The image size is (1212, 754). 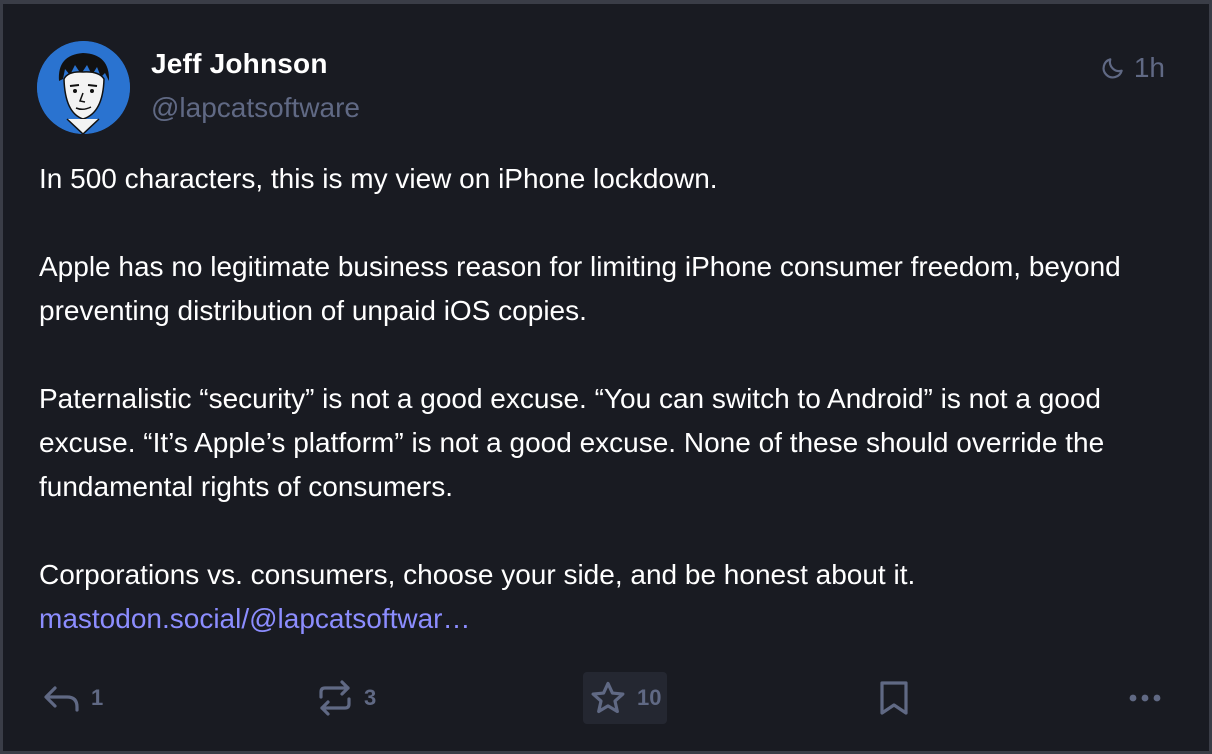 I want to click on action-bar: 1 3 10, so click(x=607, y=698).